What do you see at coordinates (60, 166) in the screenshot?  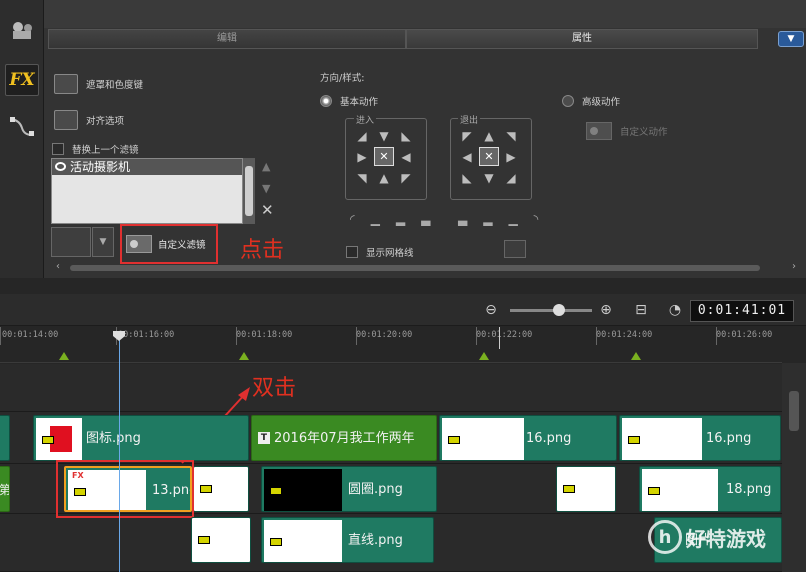 I see `eye-icon` at bounding box center [60, 166].